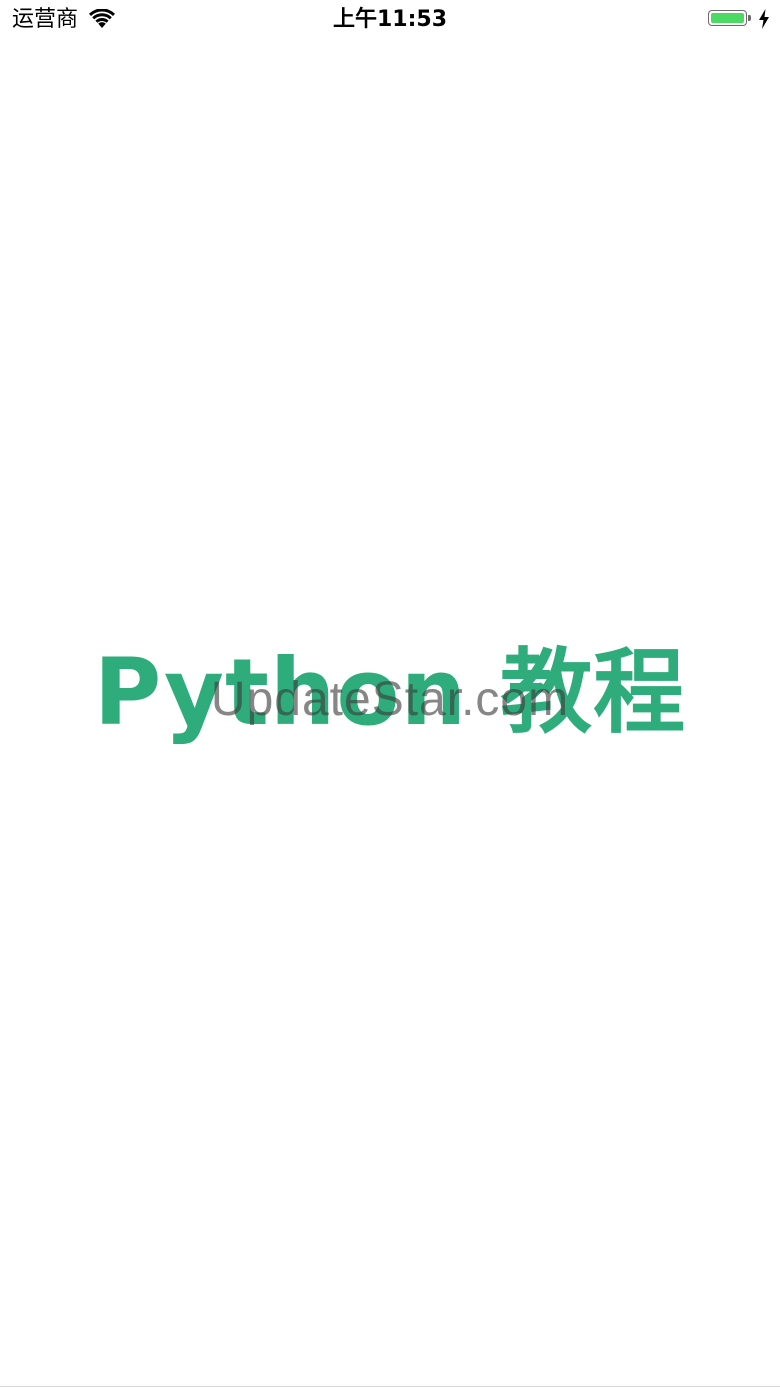 This screenshot has width=780, height=1387. I want to click on battery-icon, so click(730, 19).